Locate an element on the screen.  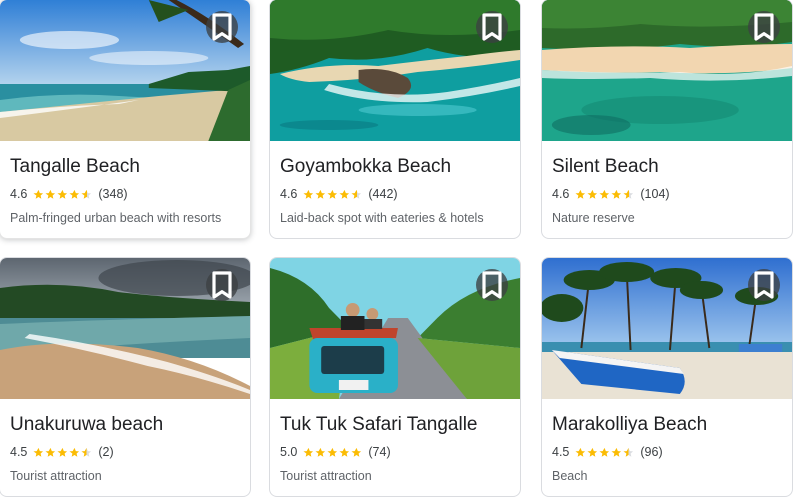
place-description: Laid-back spot with eateries & hotels is located at coordinates (382, 218).